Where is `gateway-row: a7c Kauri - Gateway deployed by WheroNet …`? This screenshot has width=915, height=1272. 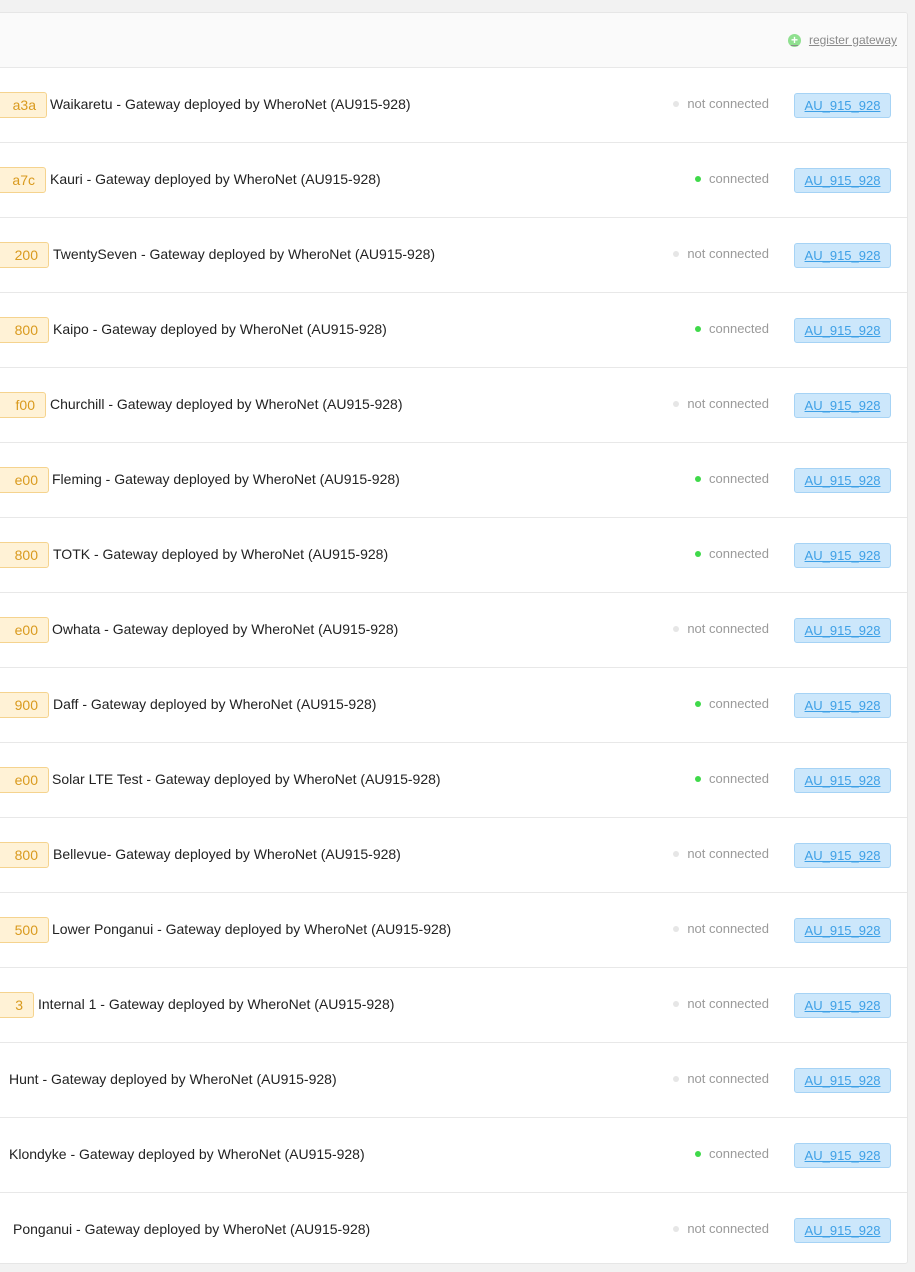 gateway-row: a7c Kauri - Gateway deployed by WheroNet … is located at coordinates (453, 180).